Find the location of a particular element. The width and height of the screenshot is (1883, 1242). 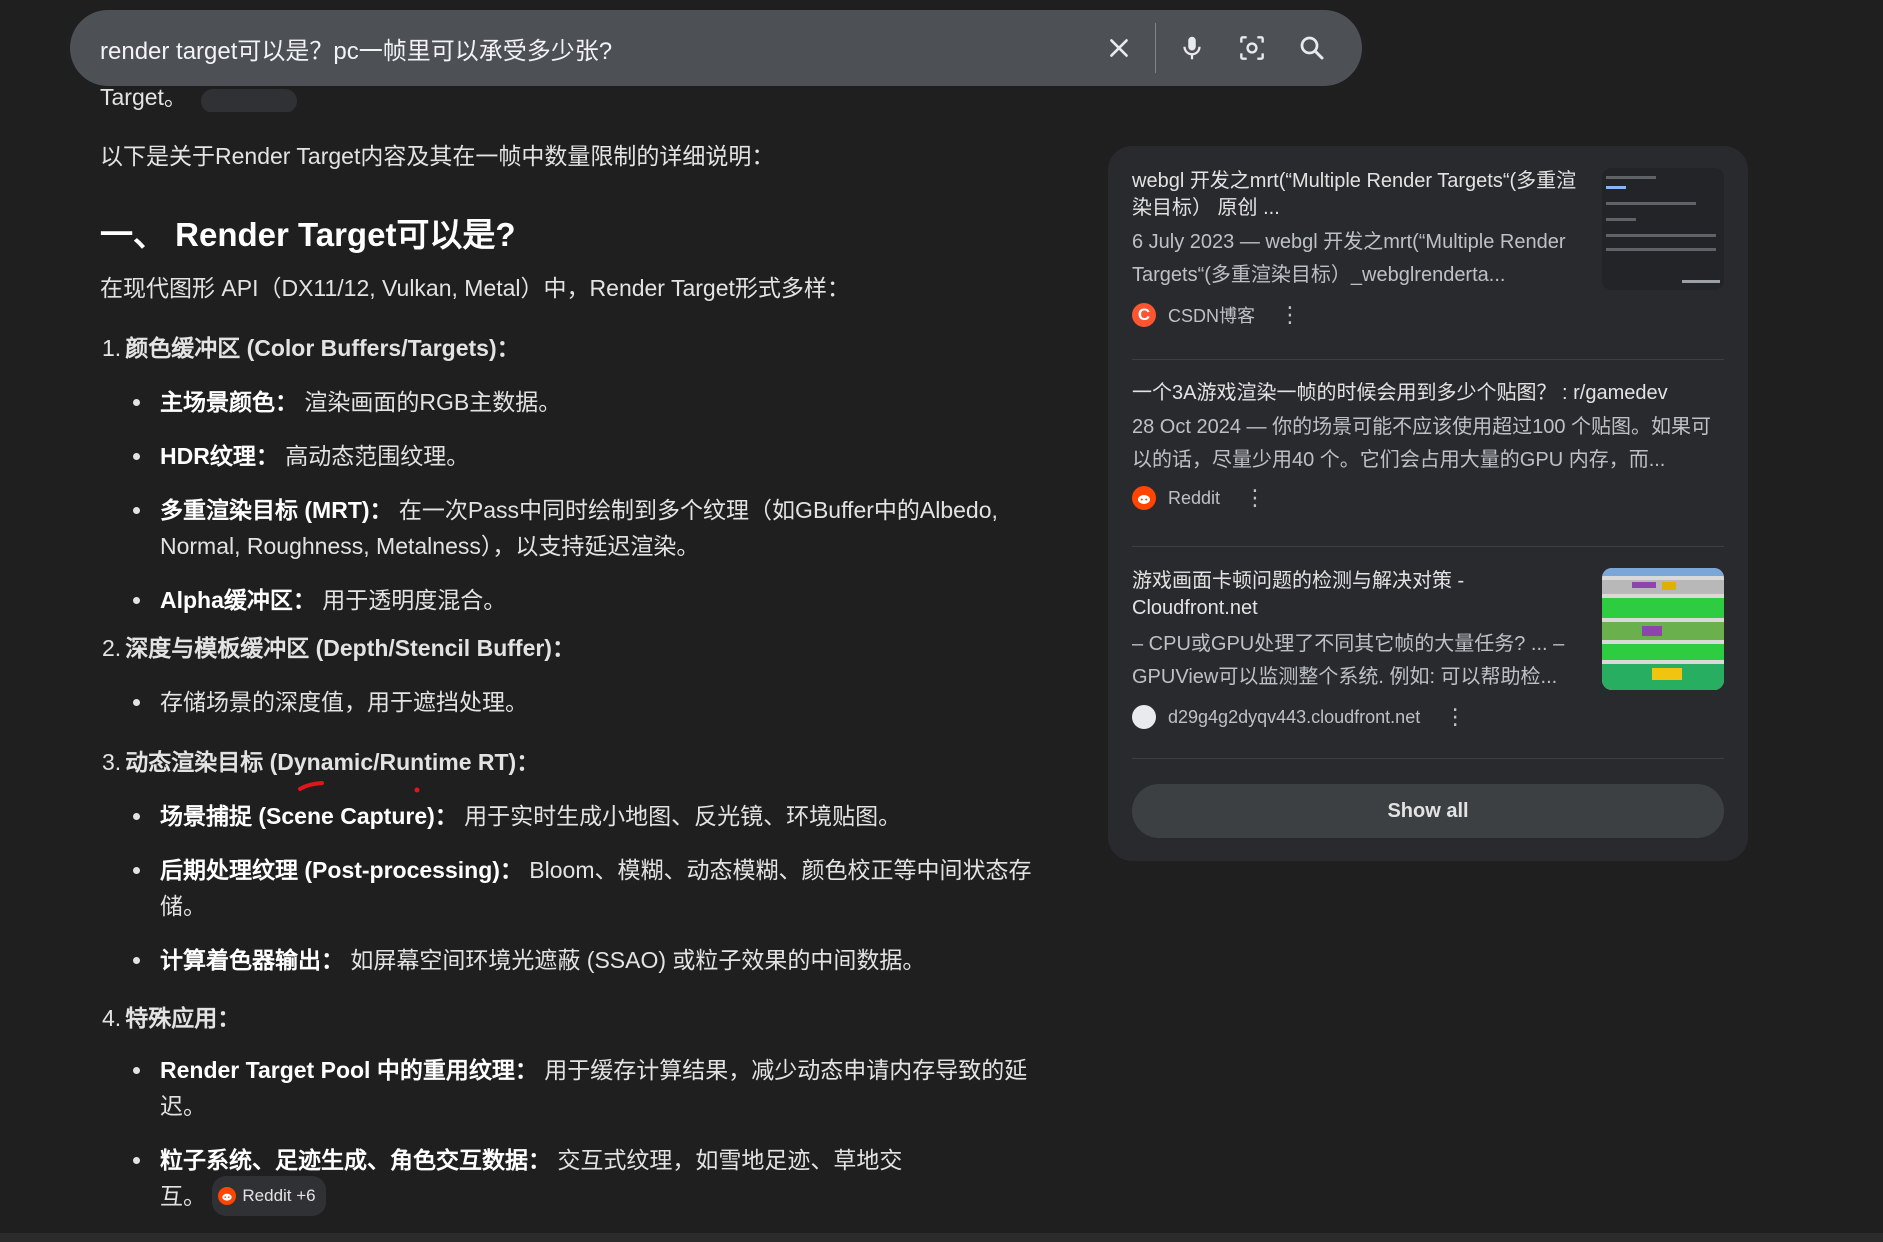

clear-icon is located at coordinates (1119, 48).